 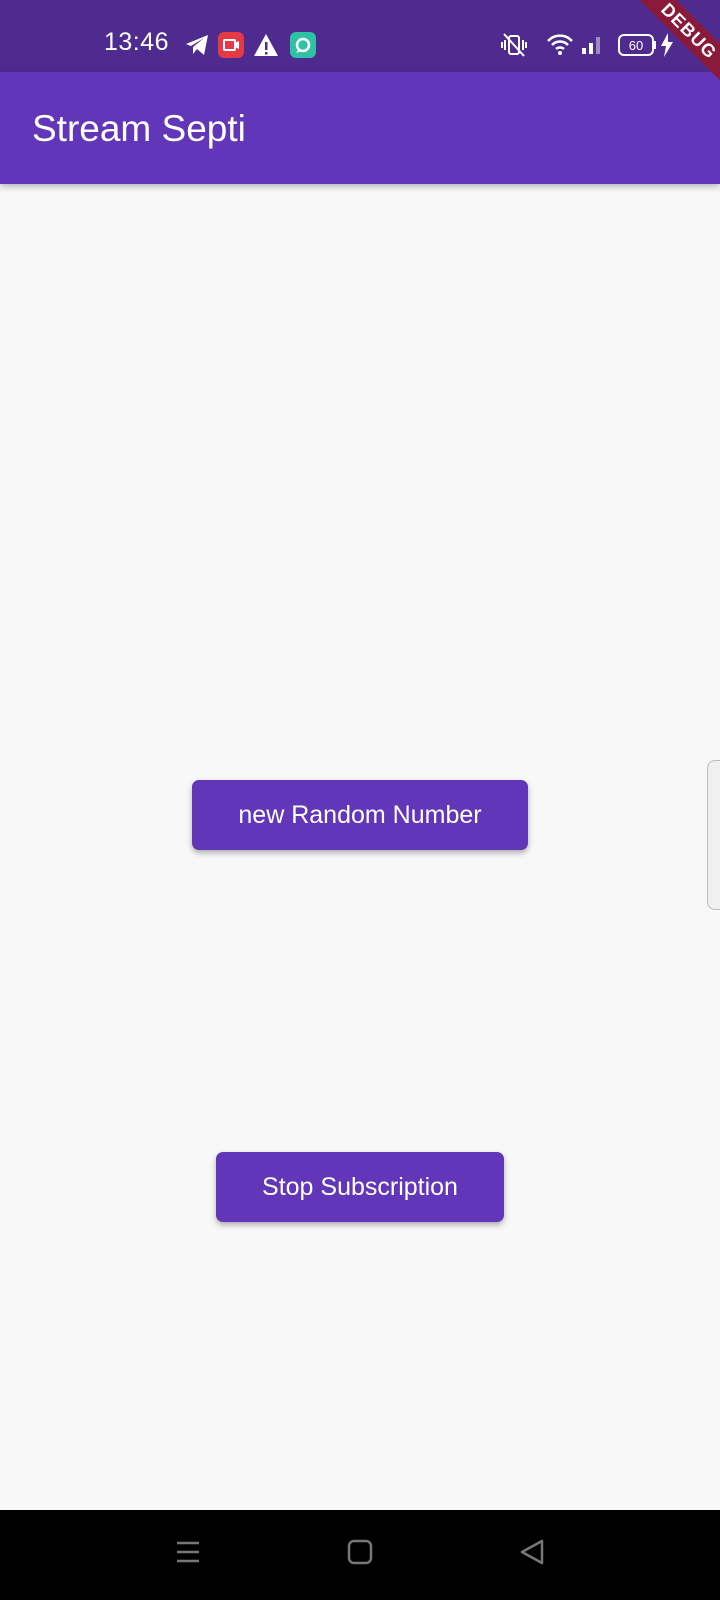 I want to click on side-drawer-handle, so click(x=713, y=835).